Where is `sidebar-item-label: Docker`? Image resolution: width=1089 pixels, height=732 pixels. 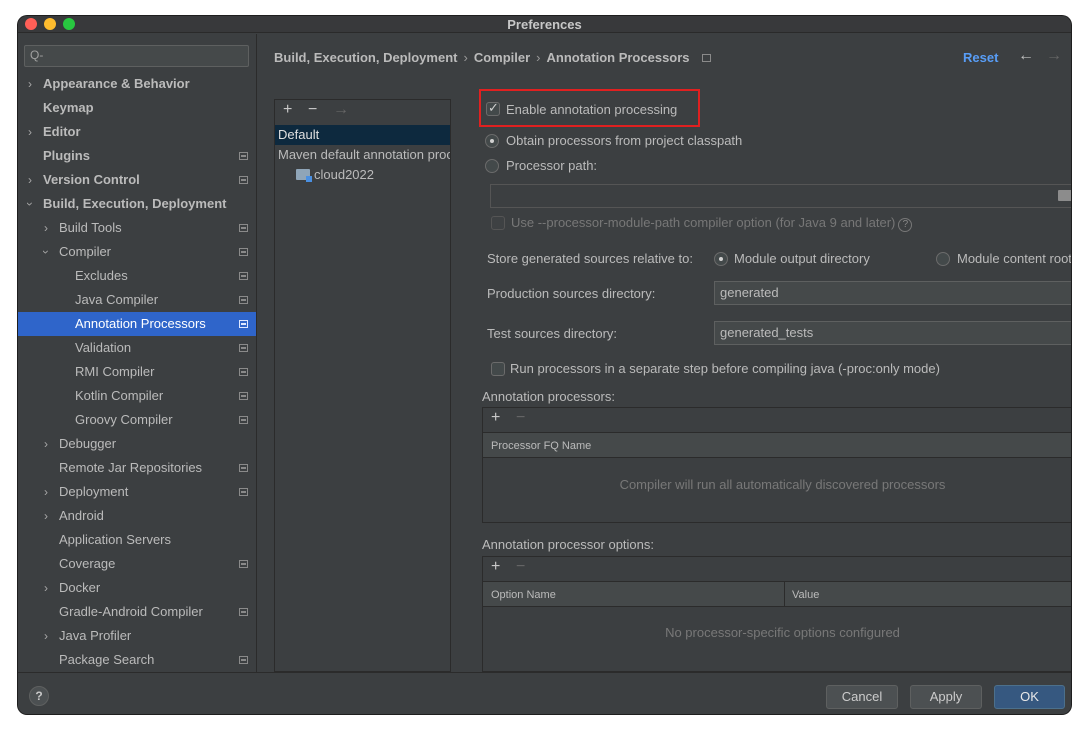
sidebar-item-label: Docker is located at coordinates (80, 587).